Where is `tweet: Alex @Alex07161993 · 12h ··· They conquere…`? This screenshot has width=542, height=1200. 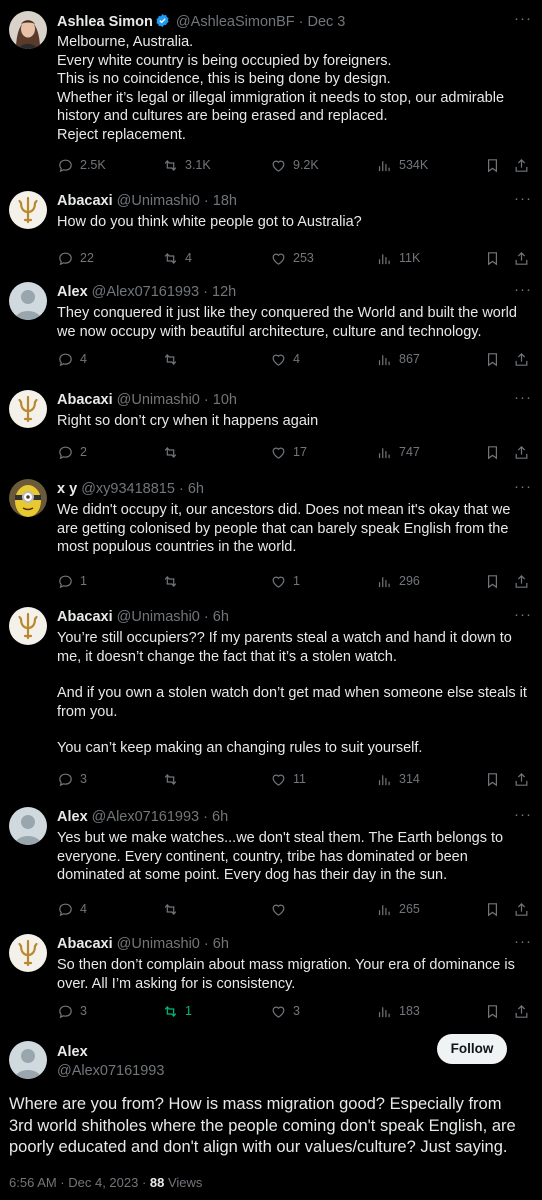 tweet: Alex @Alex07161993 · 12h ··· They conquere… is located at coordinates (271, 325).